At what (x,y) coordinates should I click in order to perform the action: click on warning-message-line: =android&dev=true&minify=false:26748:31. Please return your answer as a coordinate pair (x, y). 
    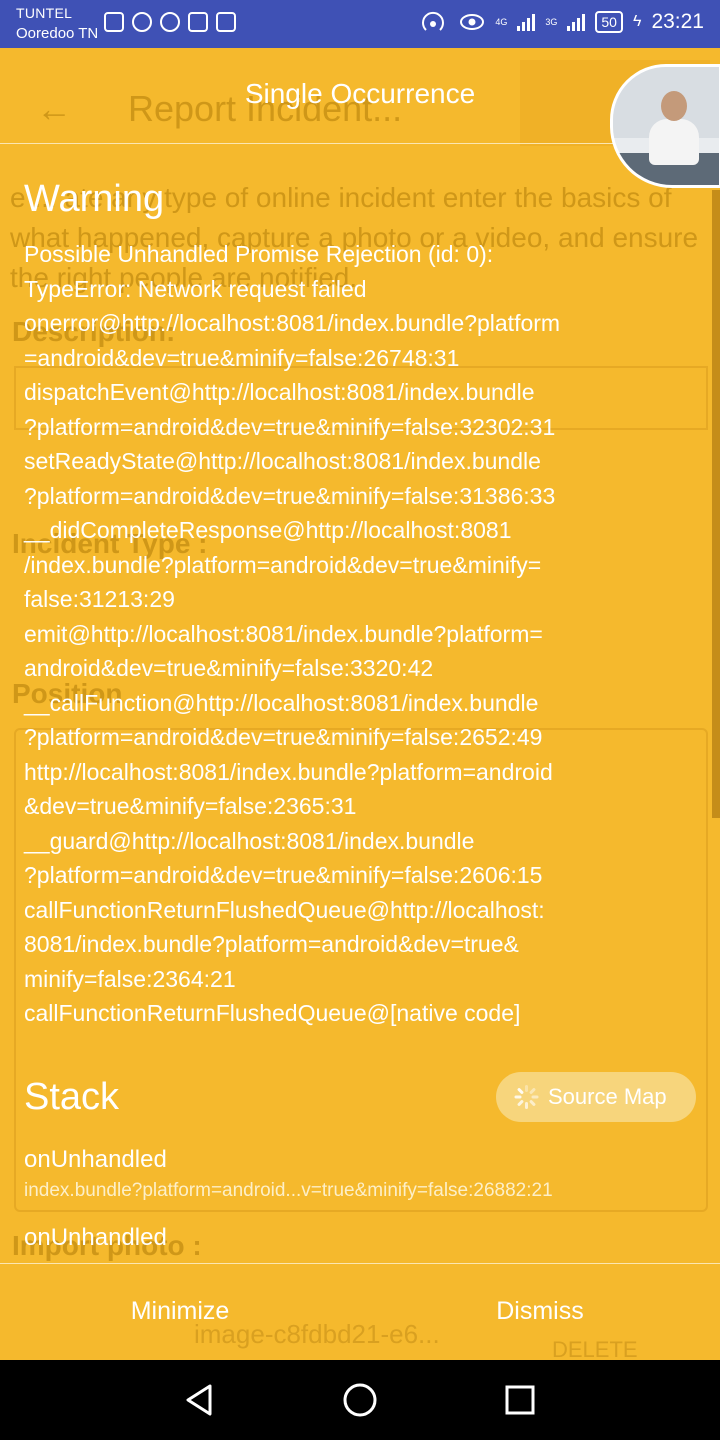
    Looking at the image, I should click on (242, 357).